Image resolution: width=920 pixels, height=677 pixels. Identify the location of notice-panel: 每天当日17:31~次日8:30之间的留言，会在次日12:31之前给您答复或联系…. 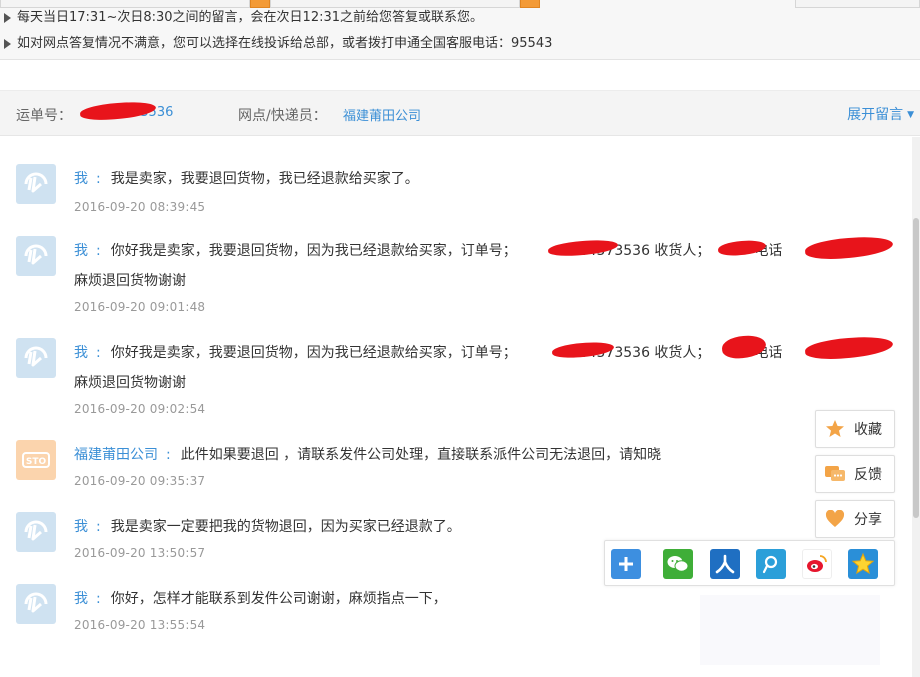
(460, 30).